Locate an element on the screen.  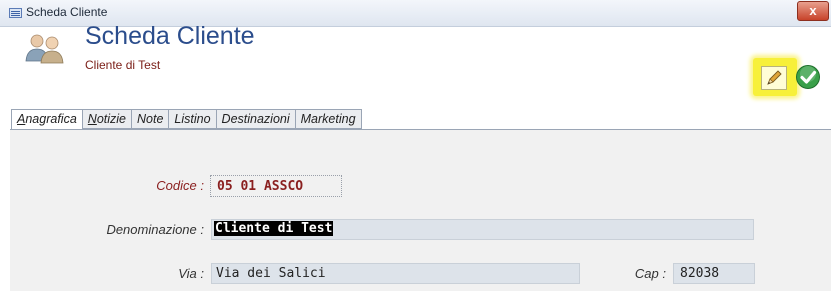
tab-note: Note is located at coordinates (151, 119).